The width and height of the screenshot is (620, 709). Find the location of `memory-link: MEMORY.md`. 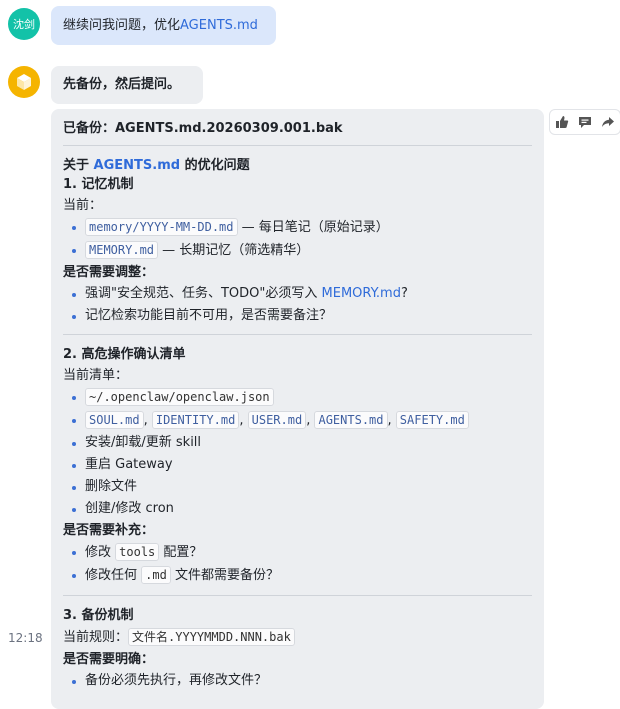

memory-link: MEMORY.md is located at coordinates (361, 293).